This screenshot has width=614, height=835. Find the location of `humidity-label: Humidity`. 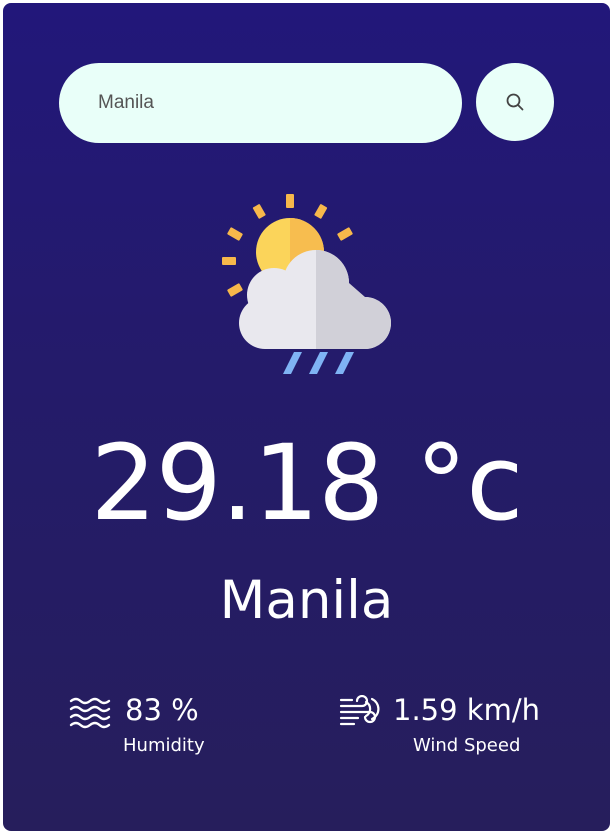

humidity-label: Humidity is located at coordinates (164, 745).